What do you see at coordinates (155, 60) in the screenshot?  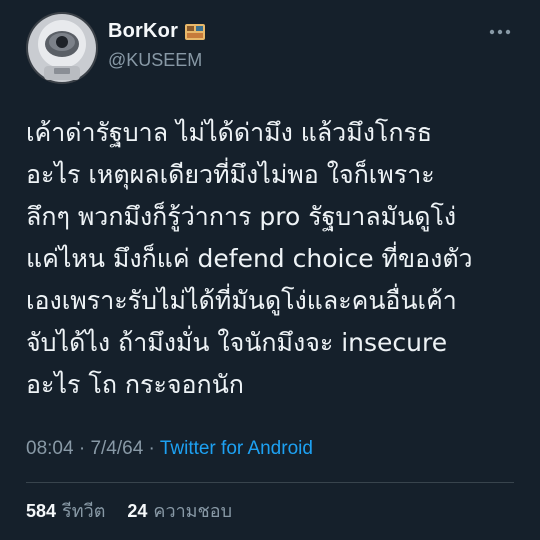 I see `author-handle: @KUSEEM` at bounding box center [155, 60].